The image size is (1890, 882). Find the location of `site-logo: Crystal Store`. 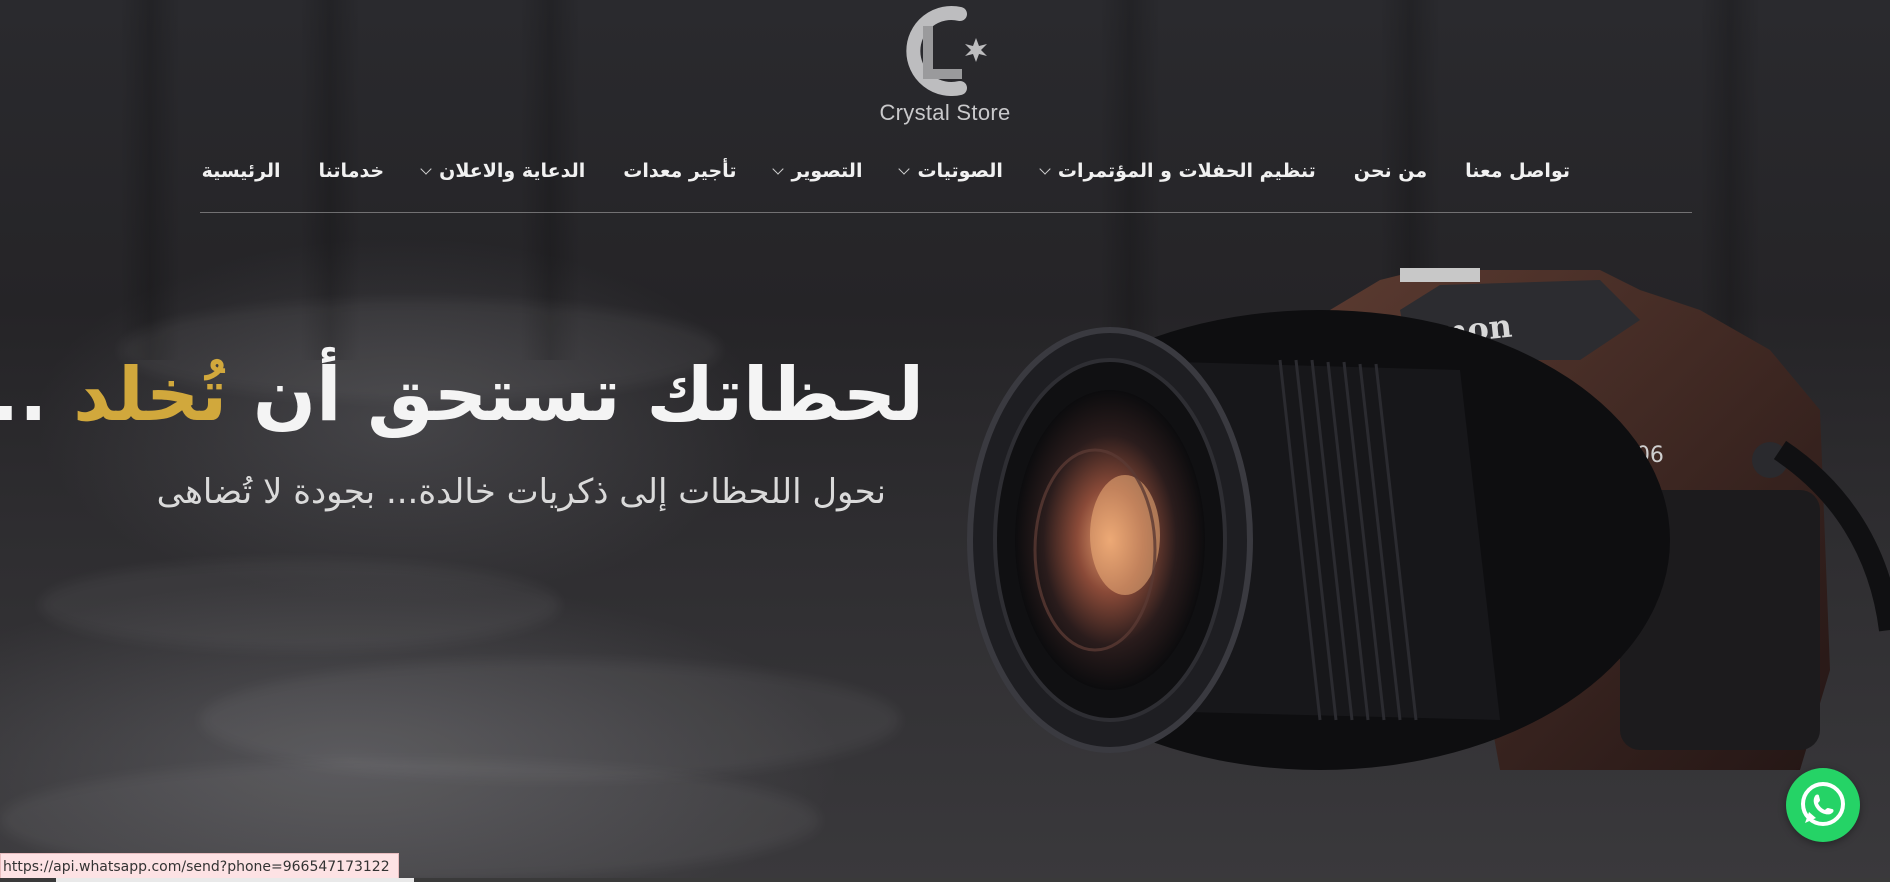

site-logo: Crystal Store is located at coordinates (945, 64).